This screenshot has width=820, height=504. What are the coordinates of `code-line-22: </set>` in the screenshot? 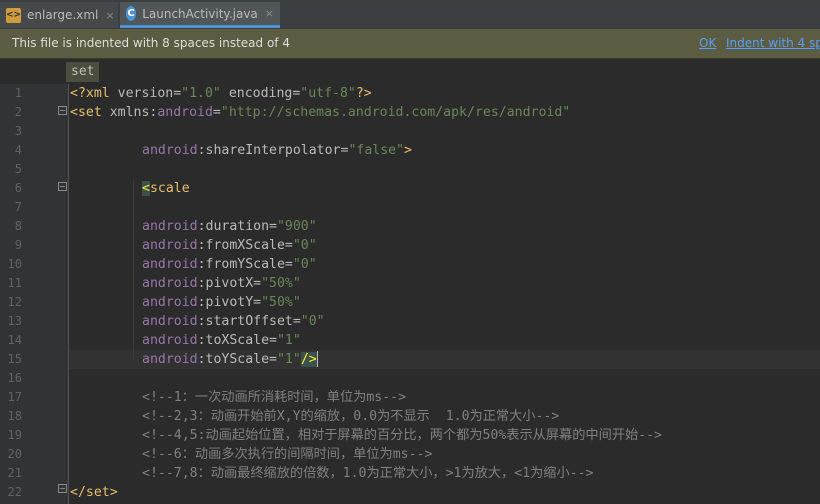 It's located at (94, 492).